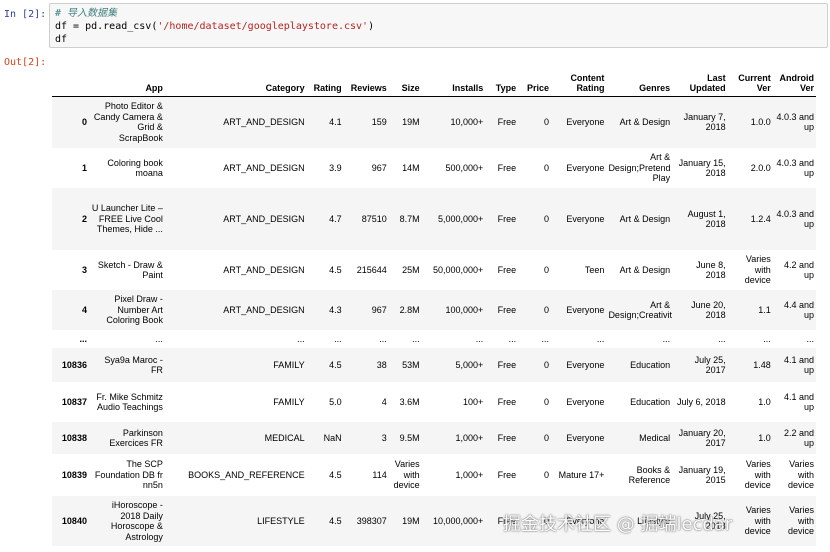 The image size is (830, 552). I want to click on table-cell: 14M, so click(411, 167).